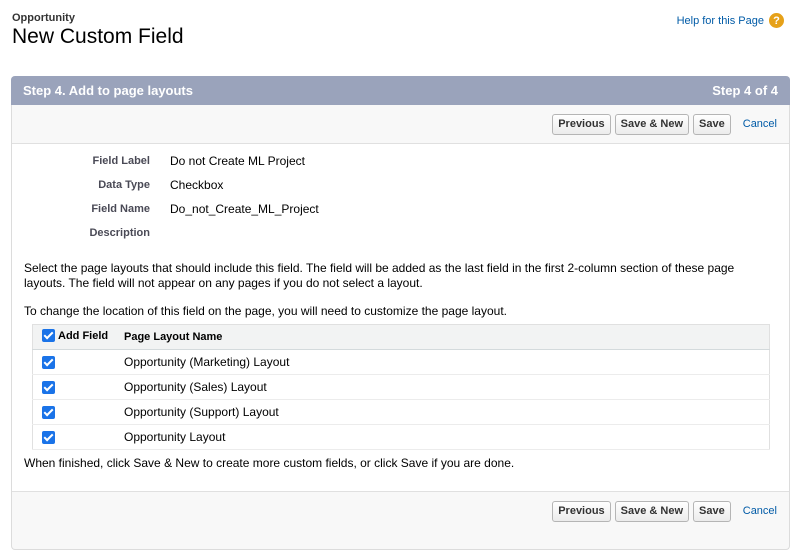 This screenshot has width=799, height=553. What do you see at coordinates (446, 362) in the screenshot?
I see `layout-name: Opportunity (Marketing) Layout` at bounding box center [446, 362].